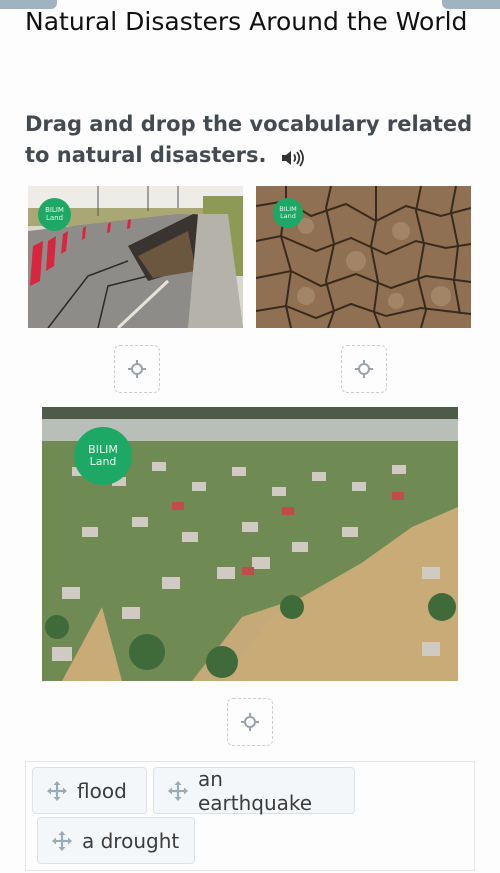  I want to click on drop-zone-drought, so click(364, 369).